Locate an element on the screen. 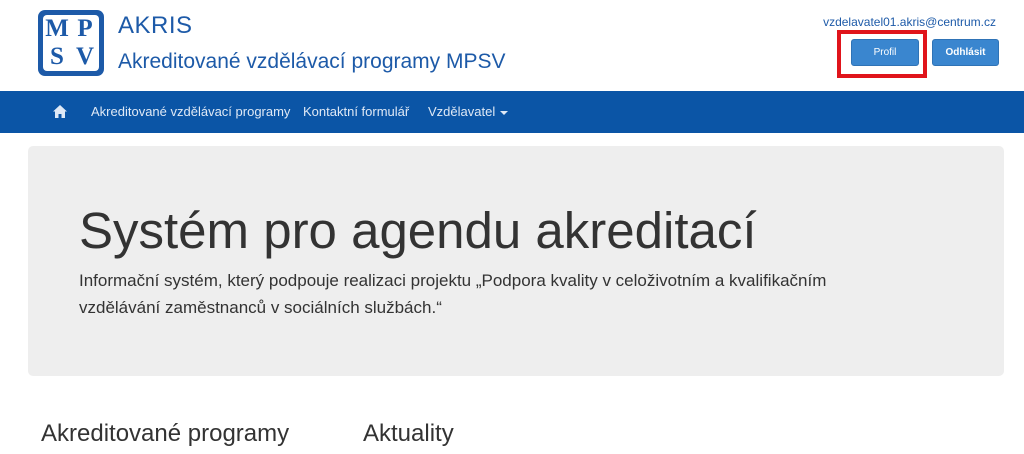 The image size is (1024, 454). nav-item-label: Vzdělavatel is located at coordinates (462, 111).